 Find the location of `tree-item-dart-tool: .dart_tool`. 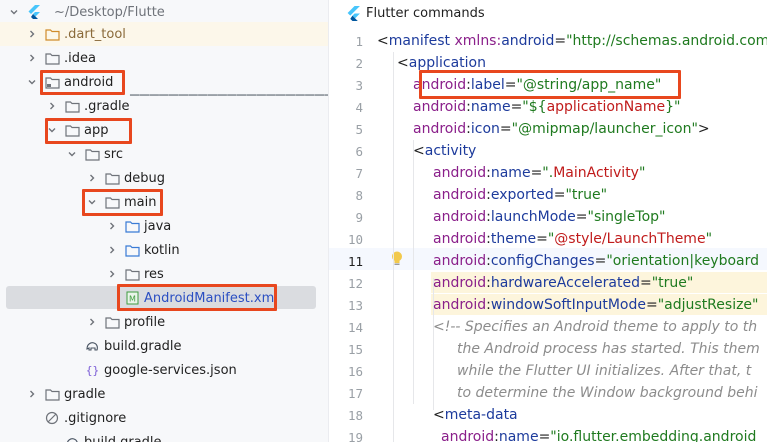

tree-item-dart-tool: .dart_tool is located at coordinates (164, 34).